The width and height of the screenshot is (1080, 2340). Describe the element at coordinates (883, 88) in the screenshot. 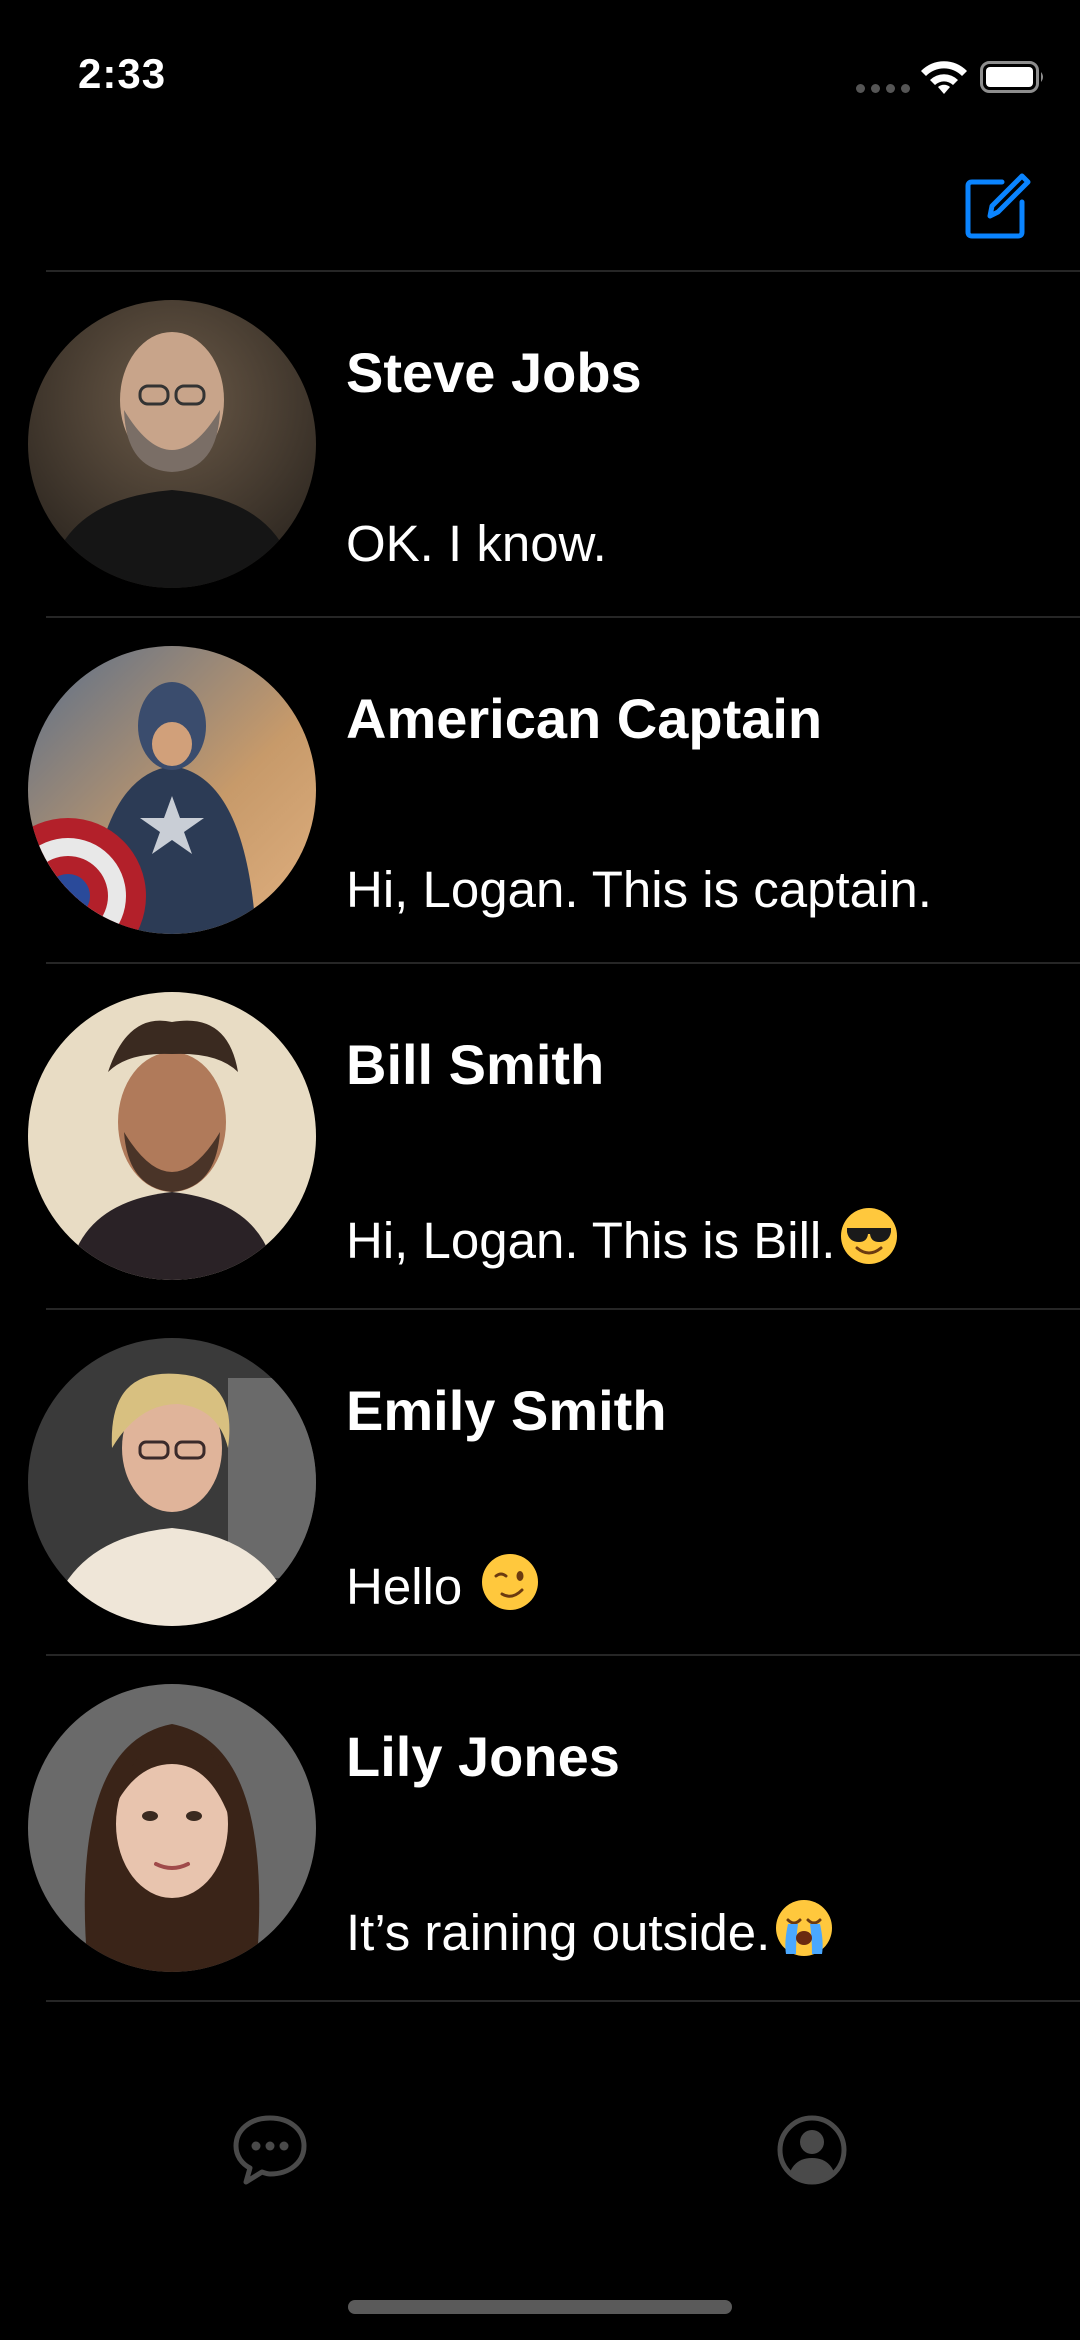

I see `cellular-signal-icon` at that location.